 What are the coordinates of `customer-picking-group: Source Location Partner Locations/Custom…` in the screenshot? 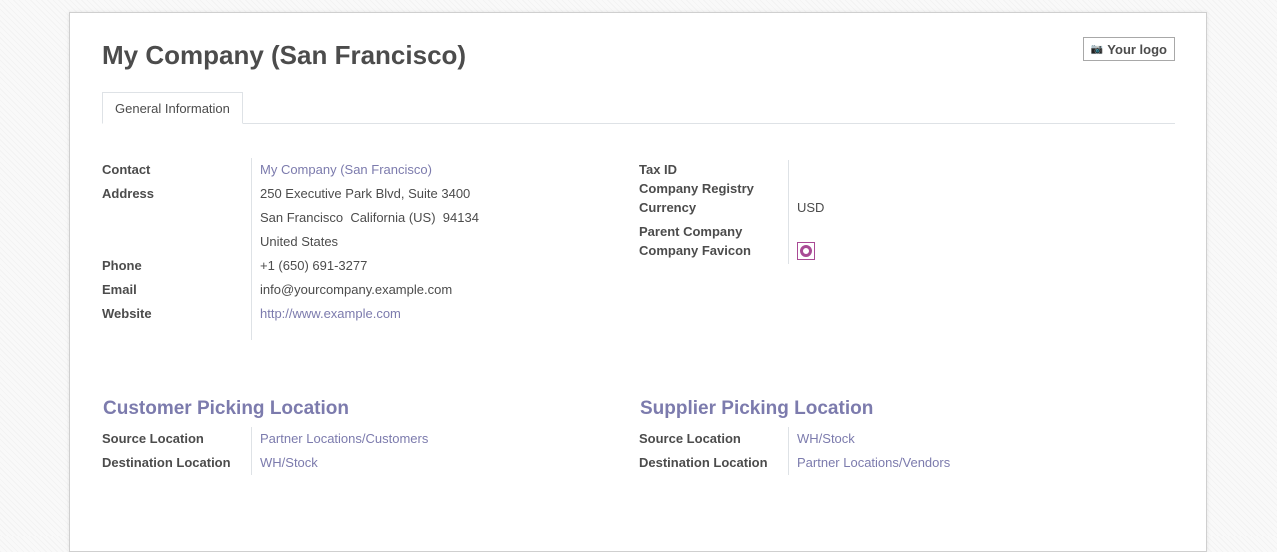 It's located at (265, 451).